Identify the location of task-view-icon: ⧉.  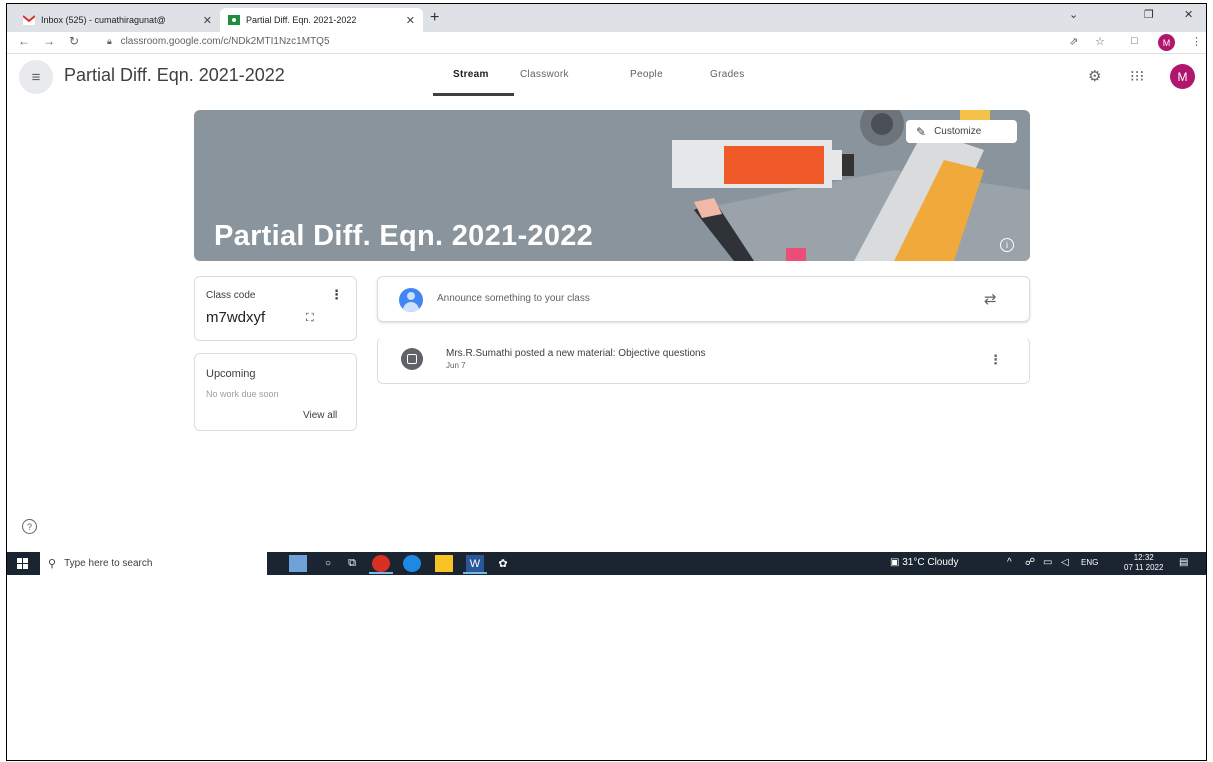
(352, 563).